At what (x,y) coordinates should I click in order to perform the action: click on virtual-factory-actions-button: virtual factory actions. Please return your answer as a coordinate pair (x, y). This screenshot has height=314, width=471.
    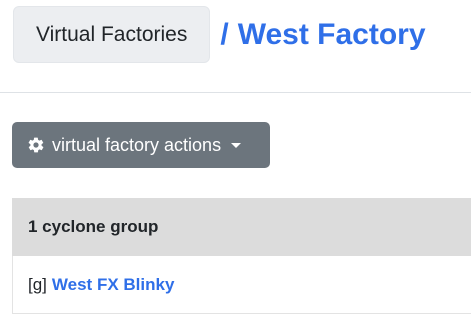
    Looking at the image, I should click on (141, 145).